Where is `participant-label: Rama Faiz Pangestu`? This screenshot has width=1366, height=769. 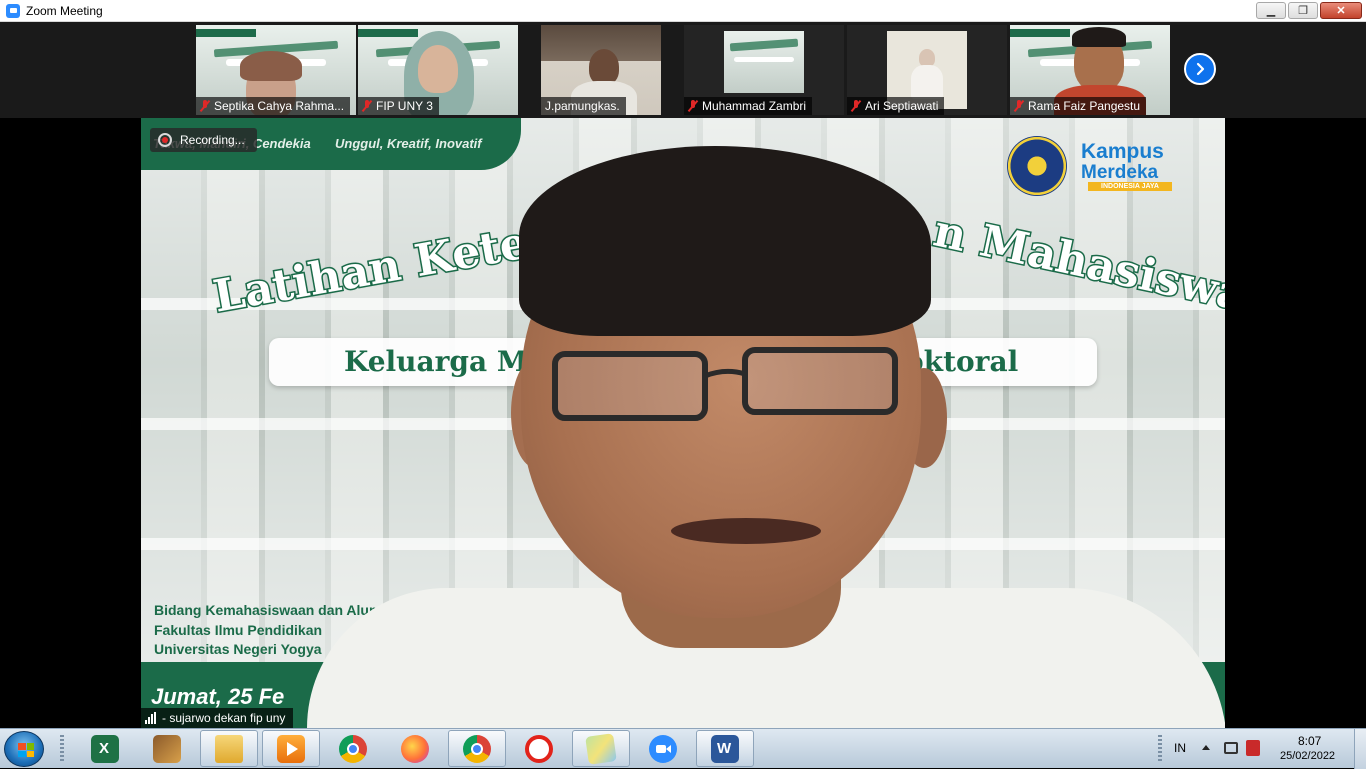 participant-label: Rama Faiz Pangestu is located at coordinates (1078, 106).